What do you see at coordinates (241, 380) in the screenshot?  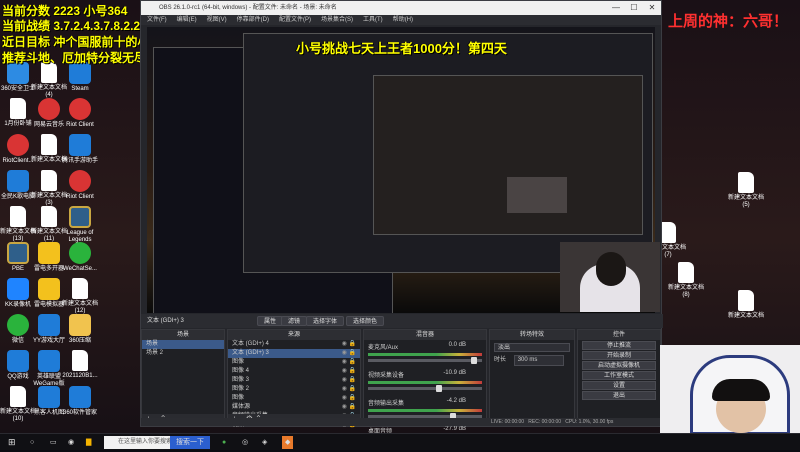 I see `source-item-label: 图像 3` at bounding box center [241, 380].